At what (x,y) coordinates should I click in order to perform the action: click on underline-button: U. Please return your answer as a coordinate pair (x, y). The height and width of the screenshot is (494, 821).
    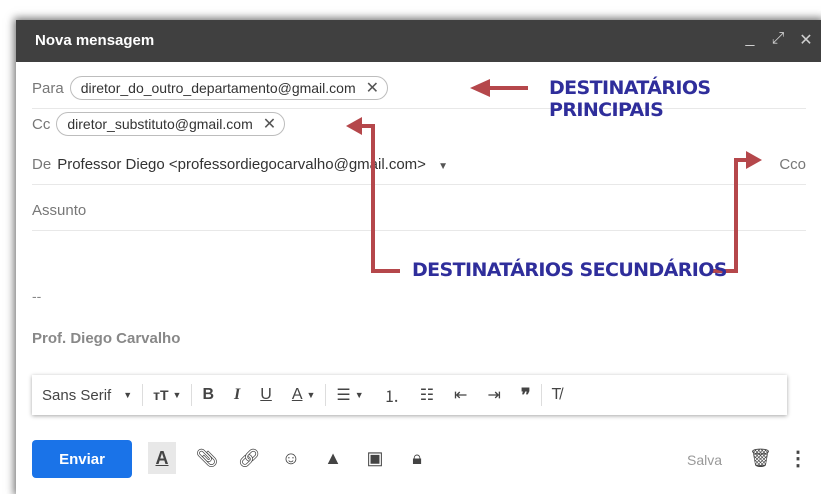
    Looking at the image, I should click on (266, 395).